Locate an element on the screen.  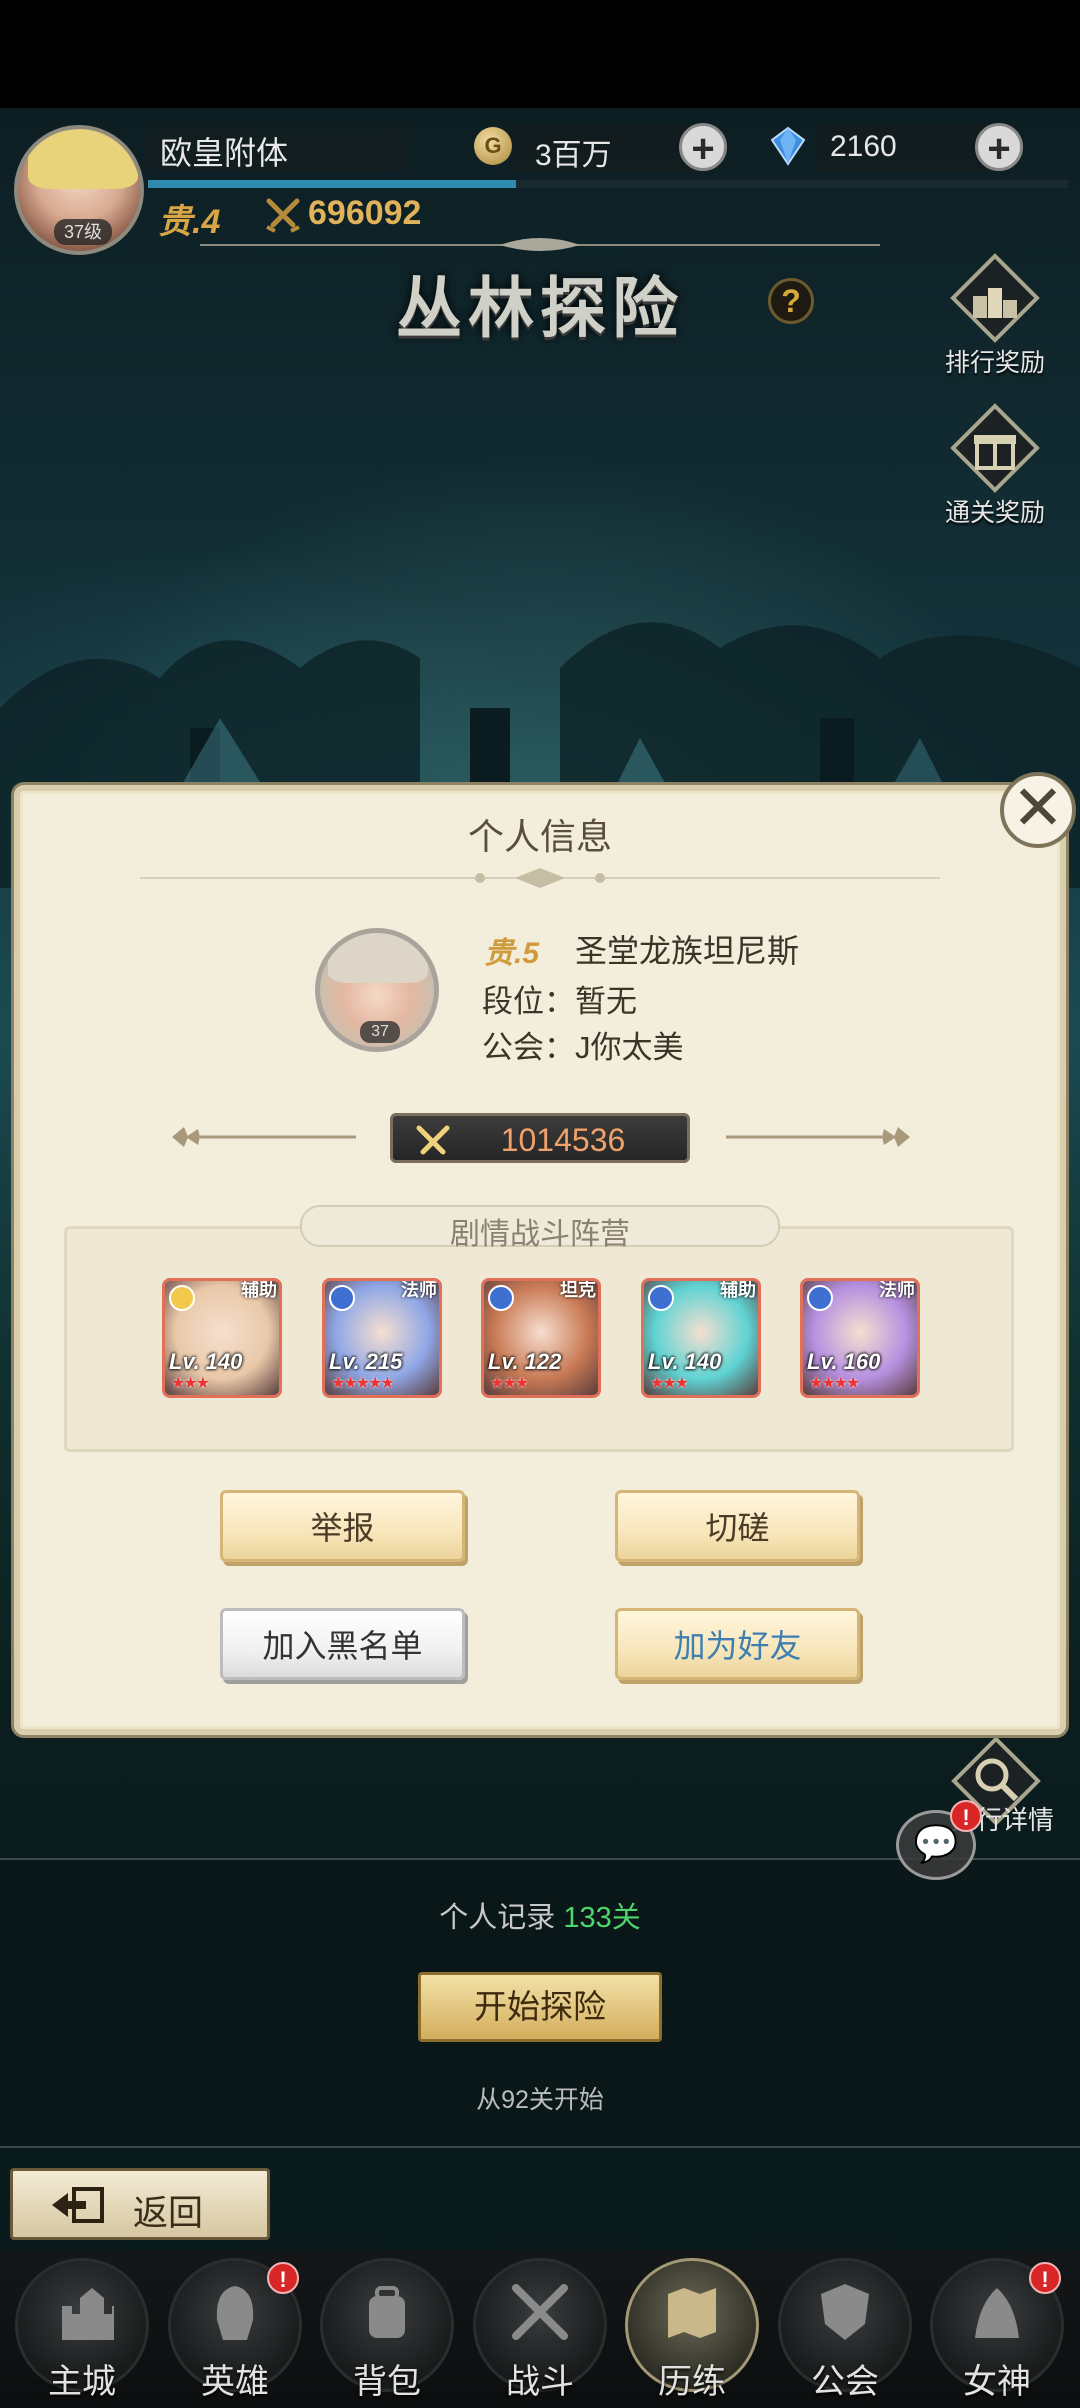
target-rank: 段位：暂无 is located at coordinates (559, 1001).